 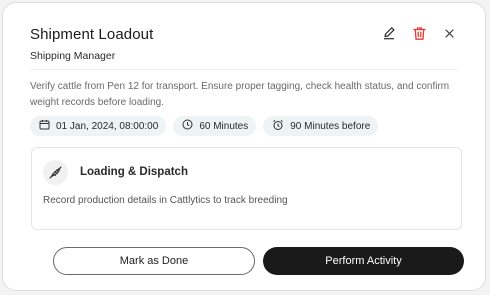 I want to click on reminder-chip-label: 90 Minutes before, so click(x=330, y=126).